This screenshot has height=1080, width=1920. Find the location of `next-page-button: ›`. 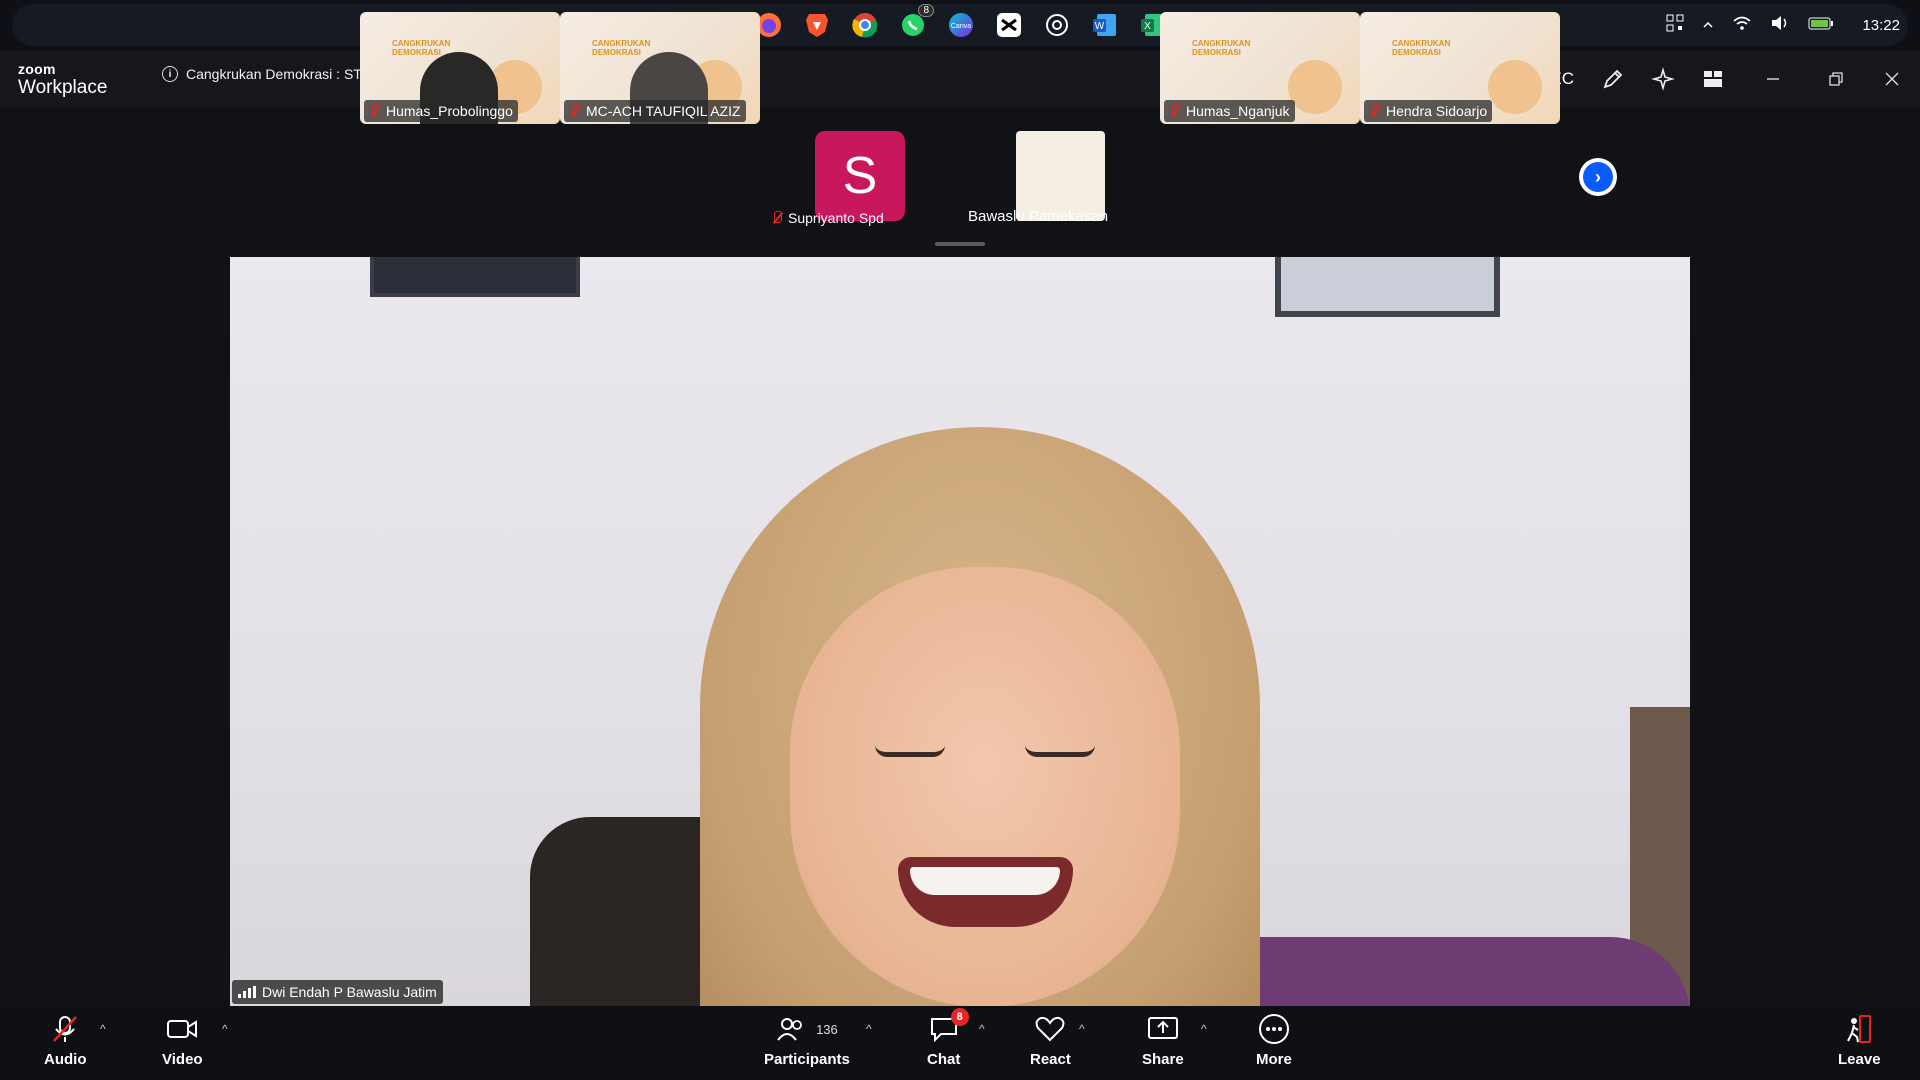

next-page-button: › is located at coordinates (1598, 177).